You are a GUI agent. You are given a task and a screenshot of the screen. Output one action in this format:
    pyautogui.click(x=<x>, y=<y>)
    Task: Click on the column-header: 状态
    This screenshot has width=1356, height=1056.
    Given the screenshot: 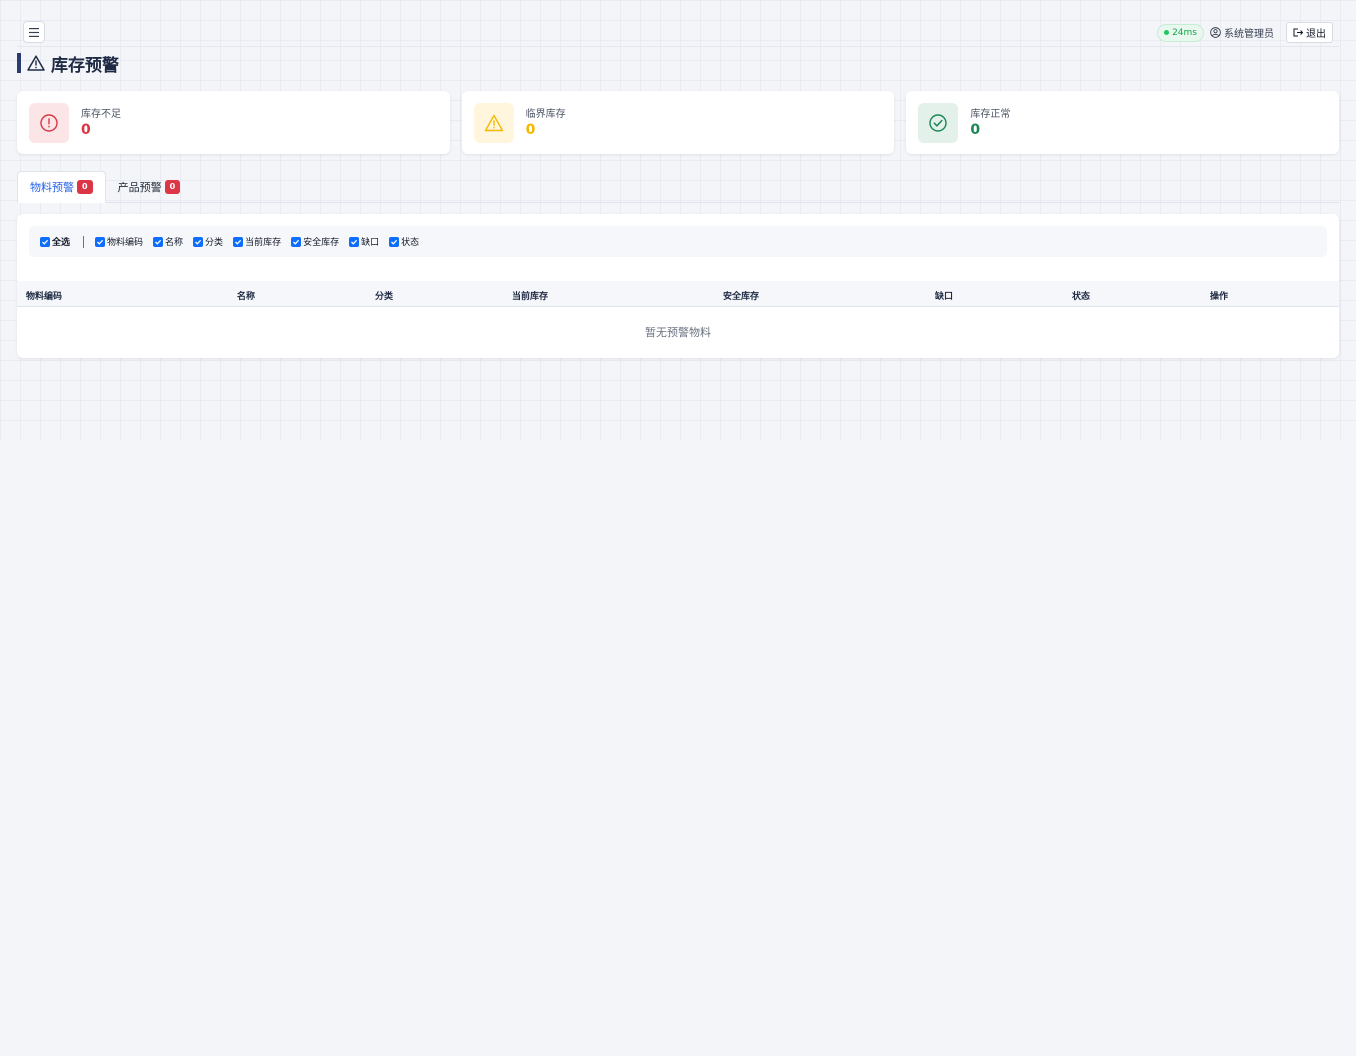 What is the action you would take?
    pyautogui.click(x=1081, y=295)
    